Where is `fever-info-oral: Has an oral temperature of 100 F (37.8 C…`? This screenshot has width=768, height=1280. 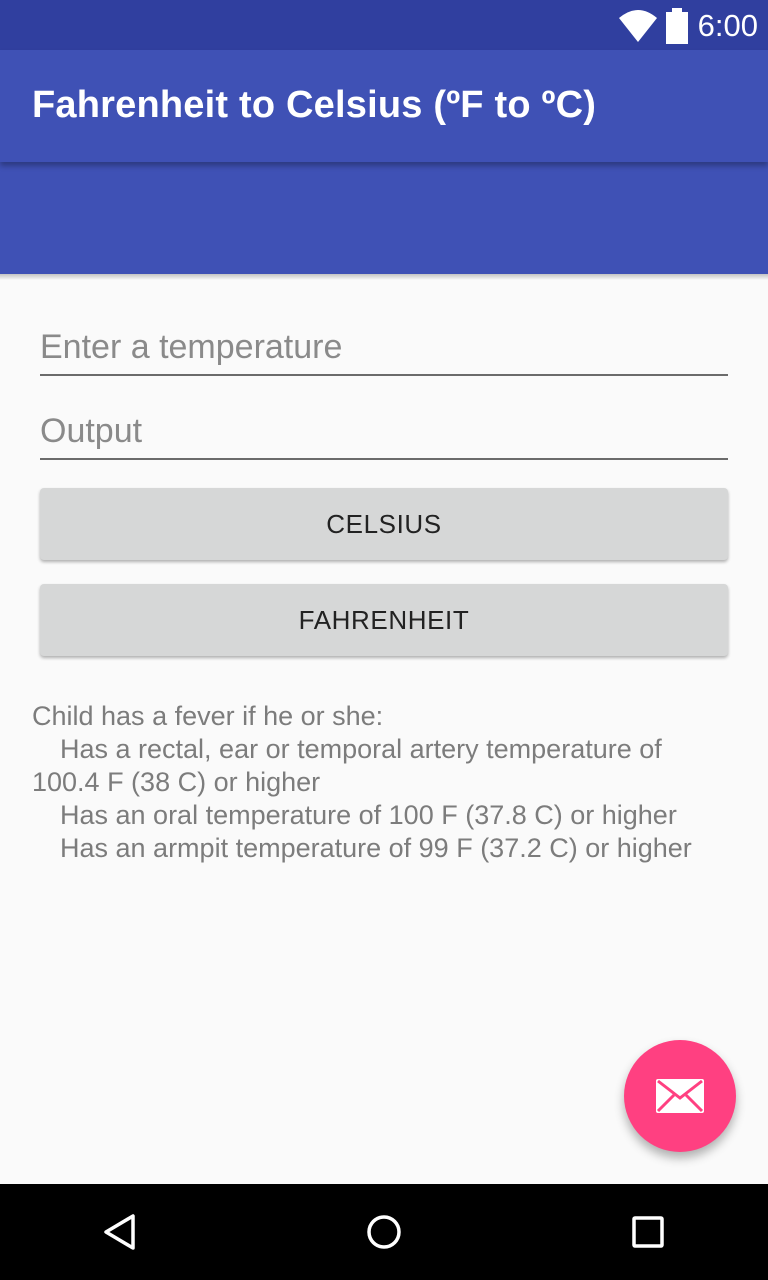
fever-info-oral: Has an oral temperature of 100 F (37.8 C… is located at coordinates (368, 815).